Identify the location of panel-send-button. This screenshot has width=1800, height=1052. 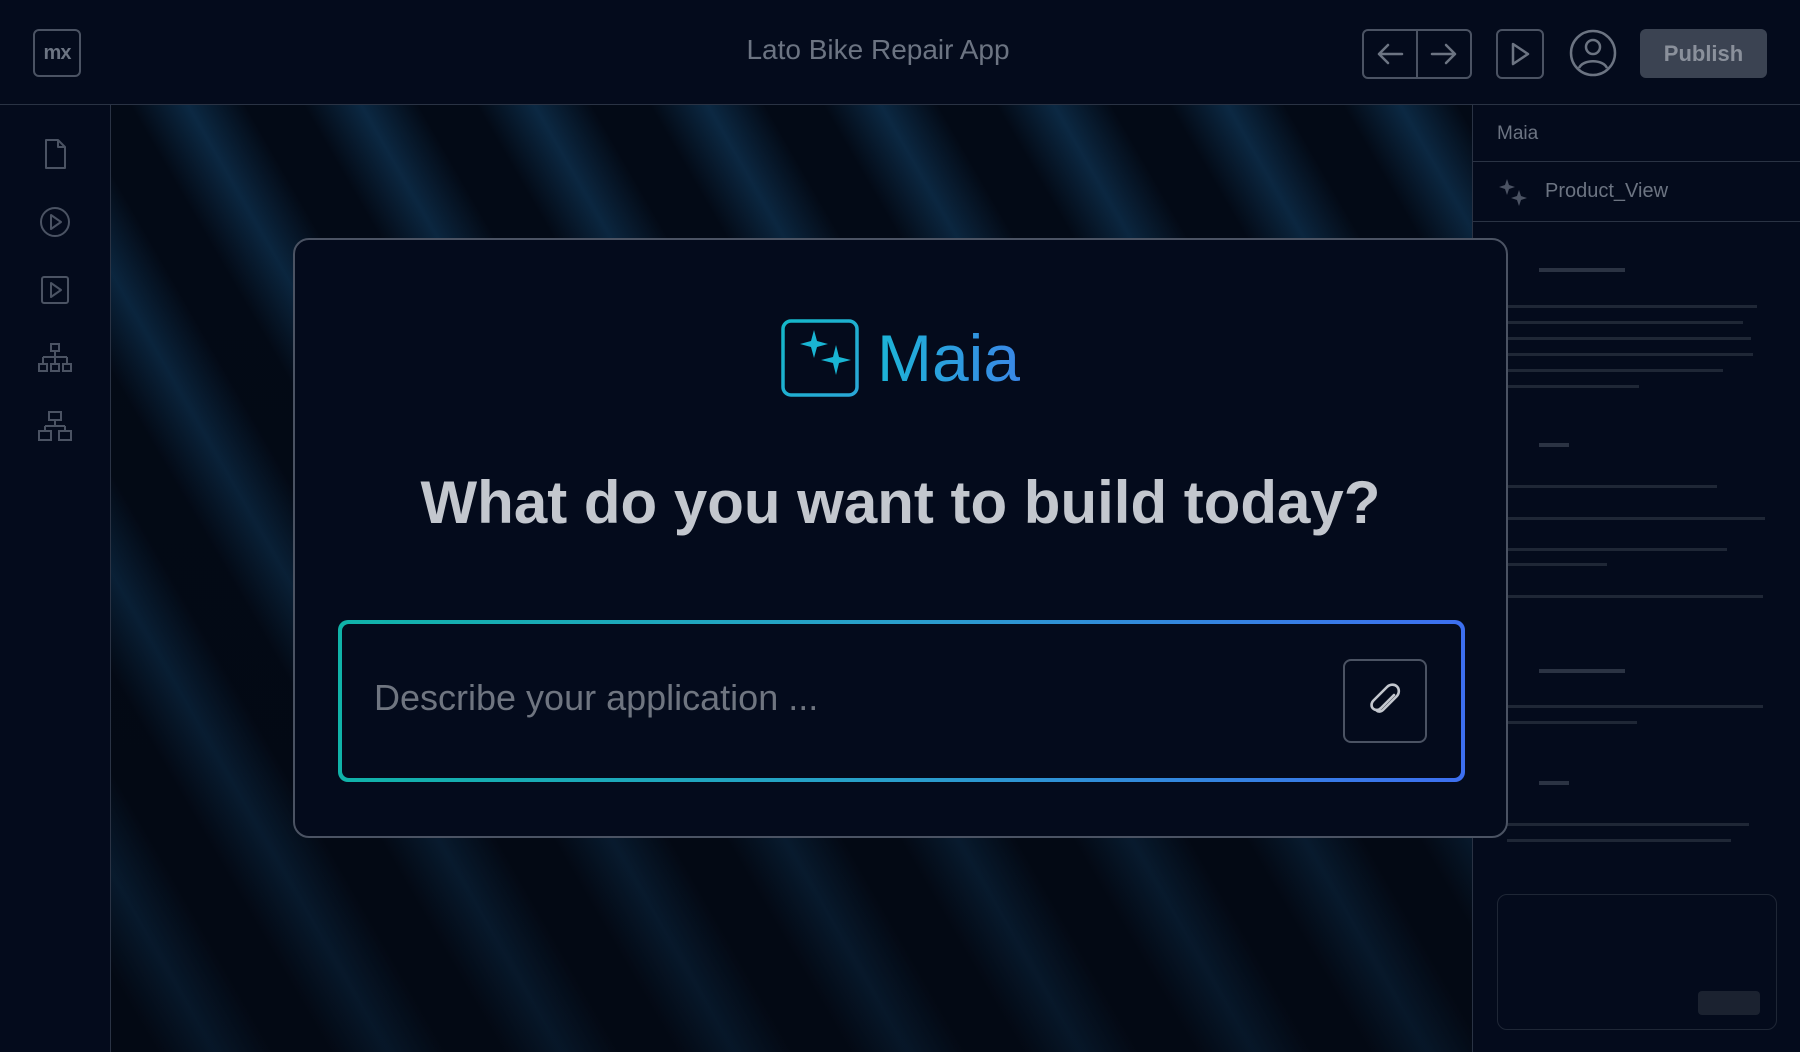
(1729, 1003).